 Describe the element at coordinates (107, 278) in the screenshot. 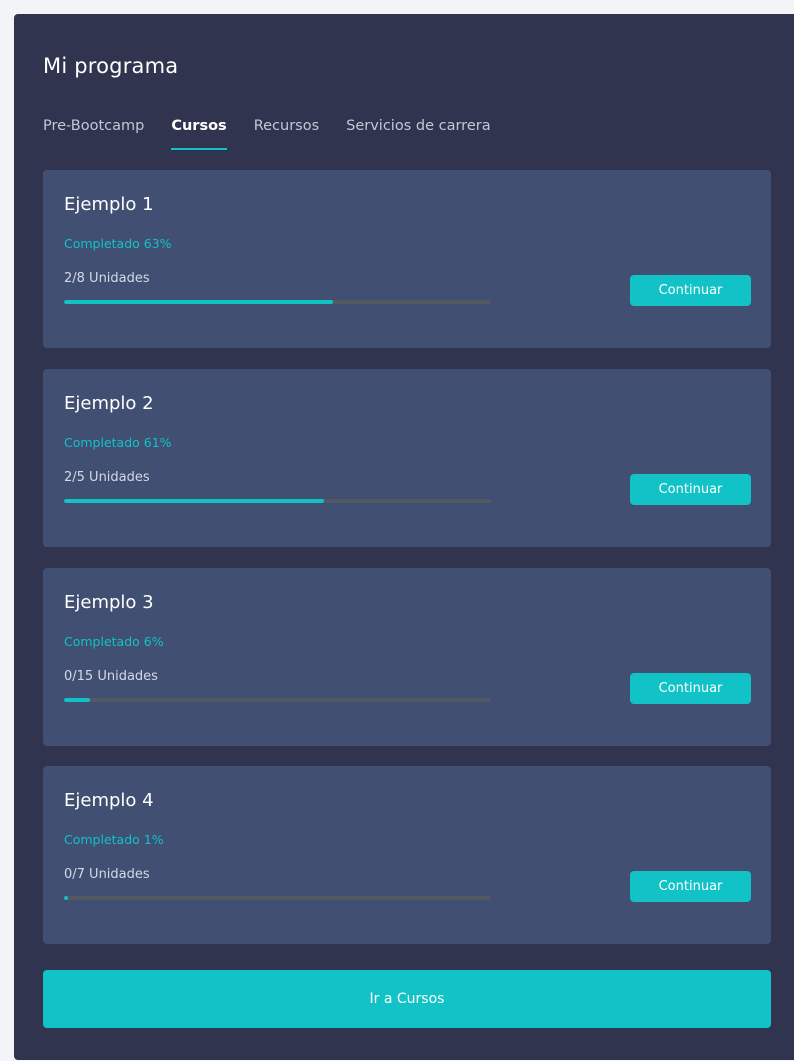

I see `course-units: 2/8 Unidades` at that location.